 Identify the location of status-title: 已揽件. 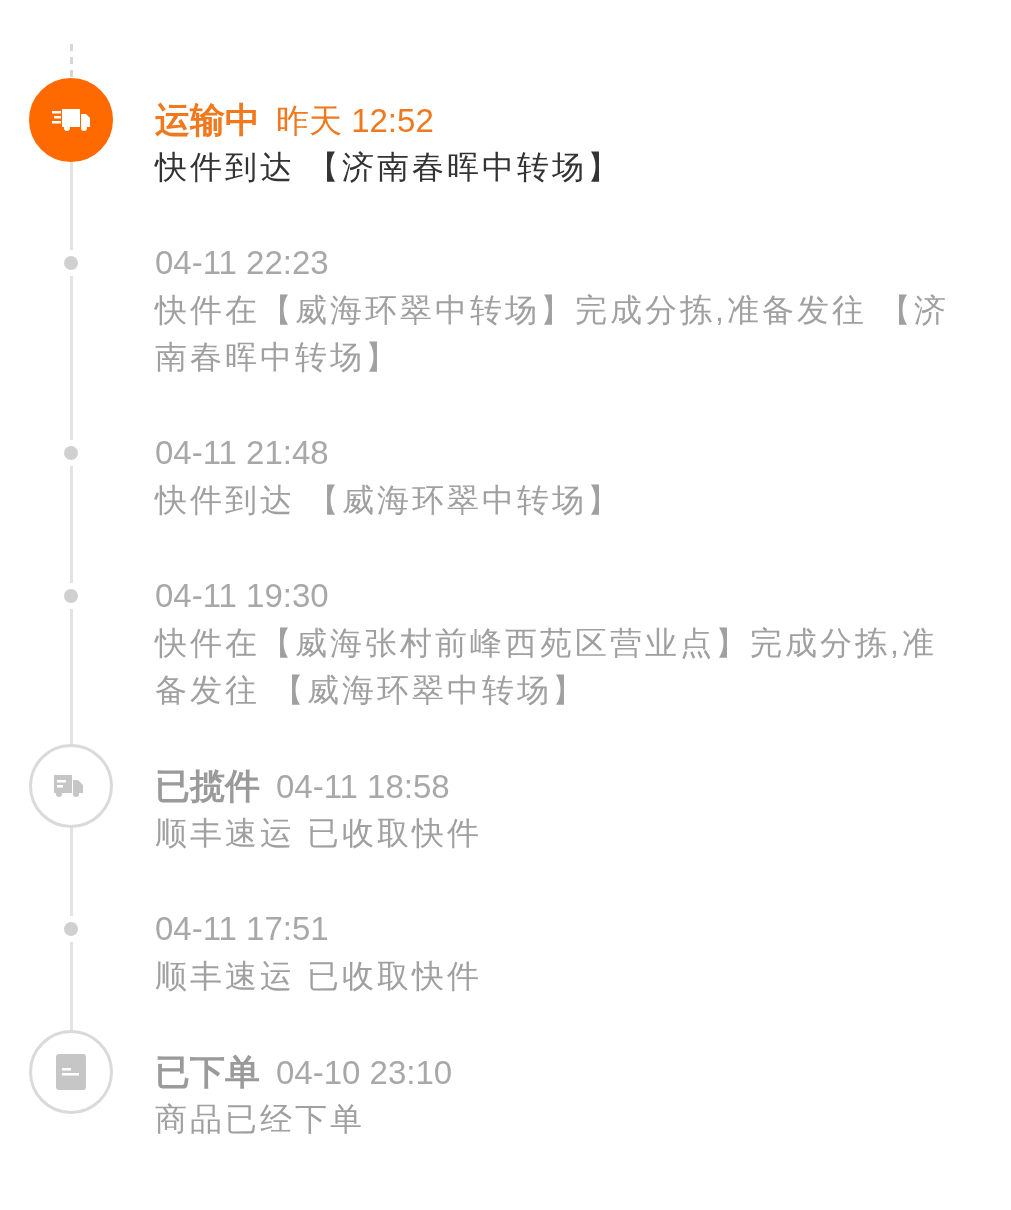
(207, 785).